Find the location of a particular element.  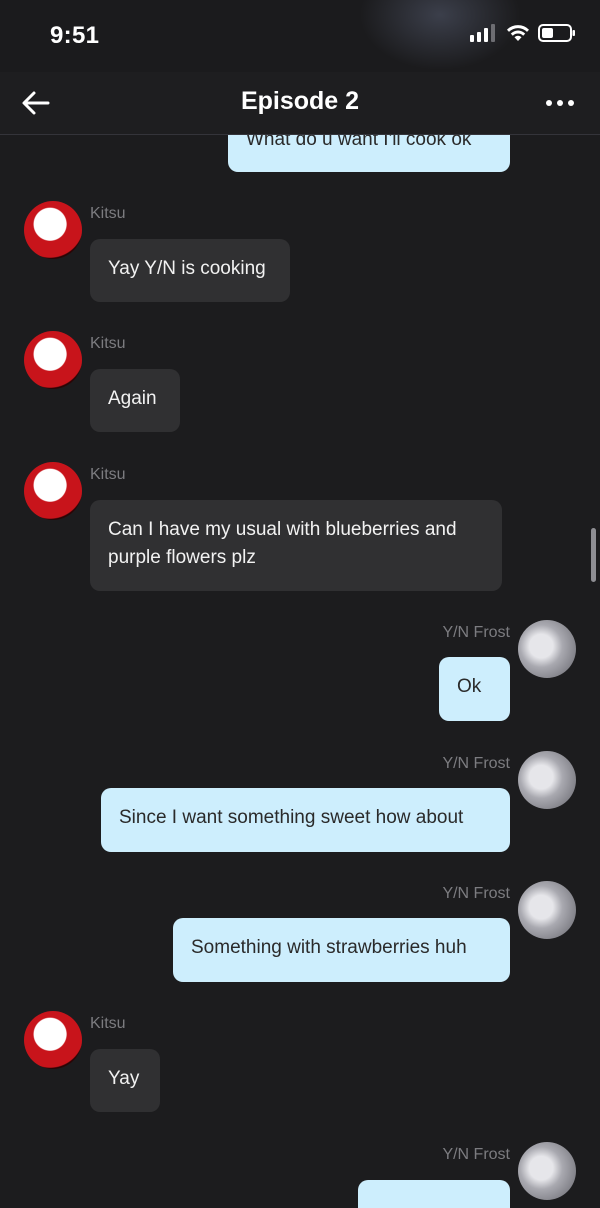

more-options-button is located at coordinates (560, 103).